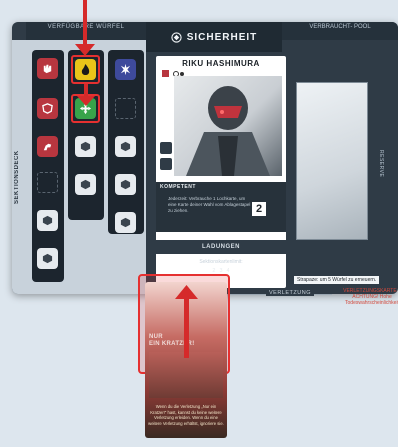 Image resolution: width=398 pixels, height=447 pixels. I want to click on section-title: SICHERHEIT, so click(222, 37).